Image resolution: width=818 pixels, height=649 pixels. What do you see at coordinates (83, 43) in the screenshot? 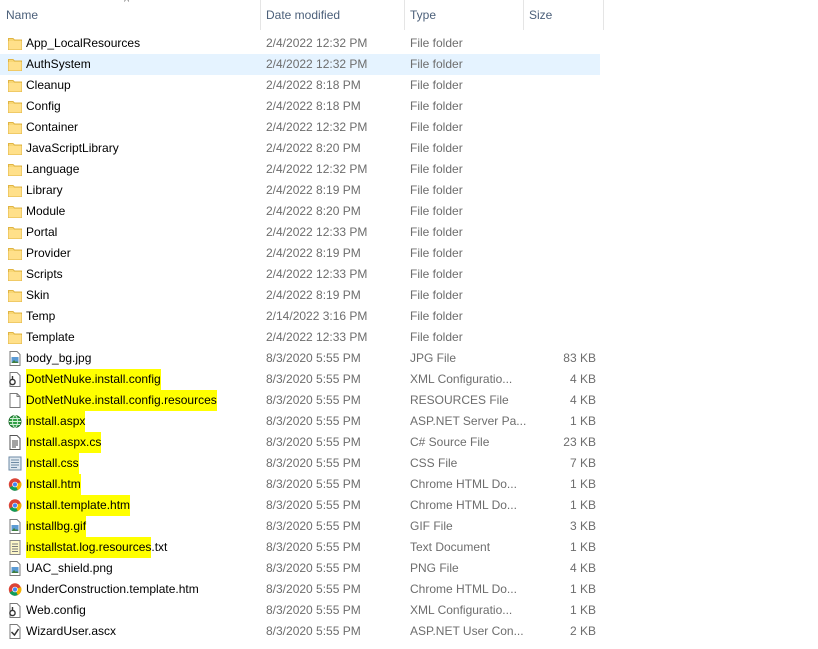
I see `file-name: App_LocalResources` at bounding box center [83, 43].